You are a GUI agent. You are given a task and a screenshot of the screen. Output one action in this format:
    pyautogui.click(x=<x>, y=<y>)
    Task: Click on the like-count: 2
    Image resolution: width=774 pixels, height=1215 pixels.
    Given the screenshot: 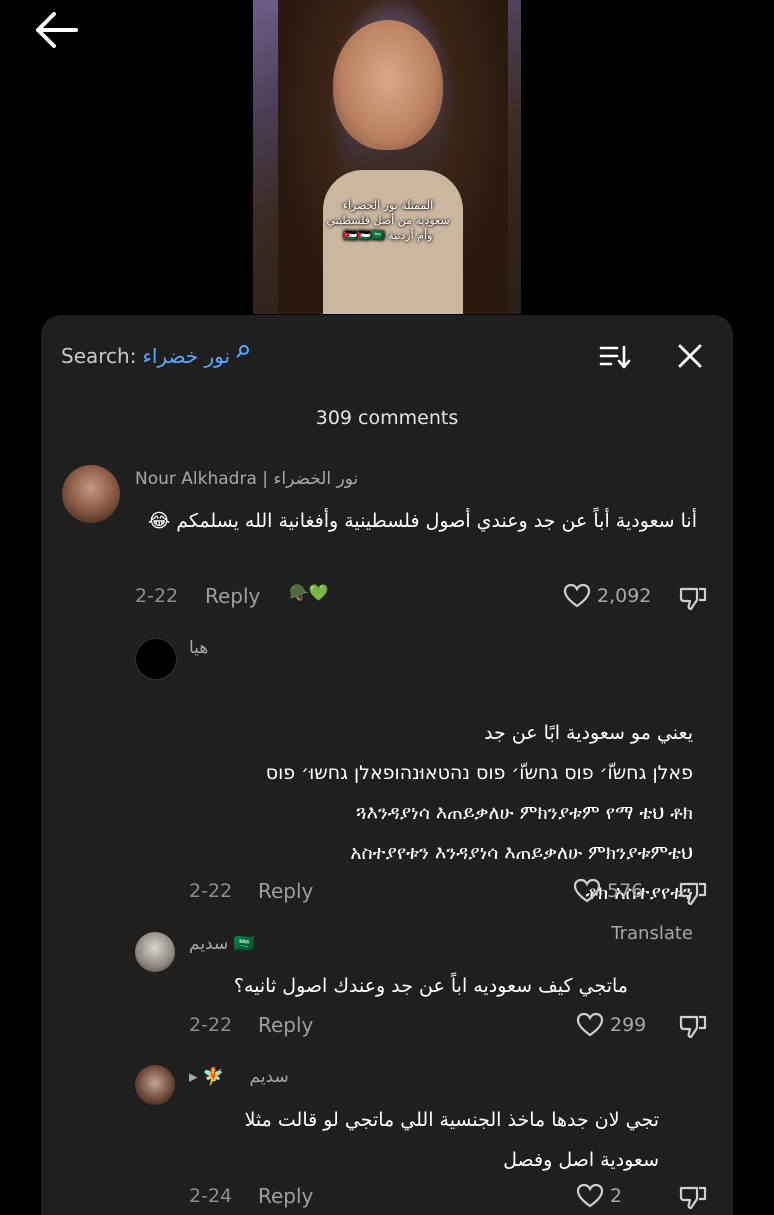 What is the action you would take?
    pyautogui.click(x=616, y=1196)
    